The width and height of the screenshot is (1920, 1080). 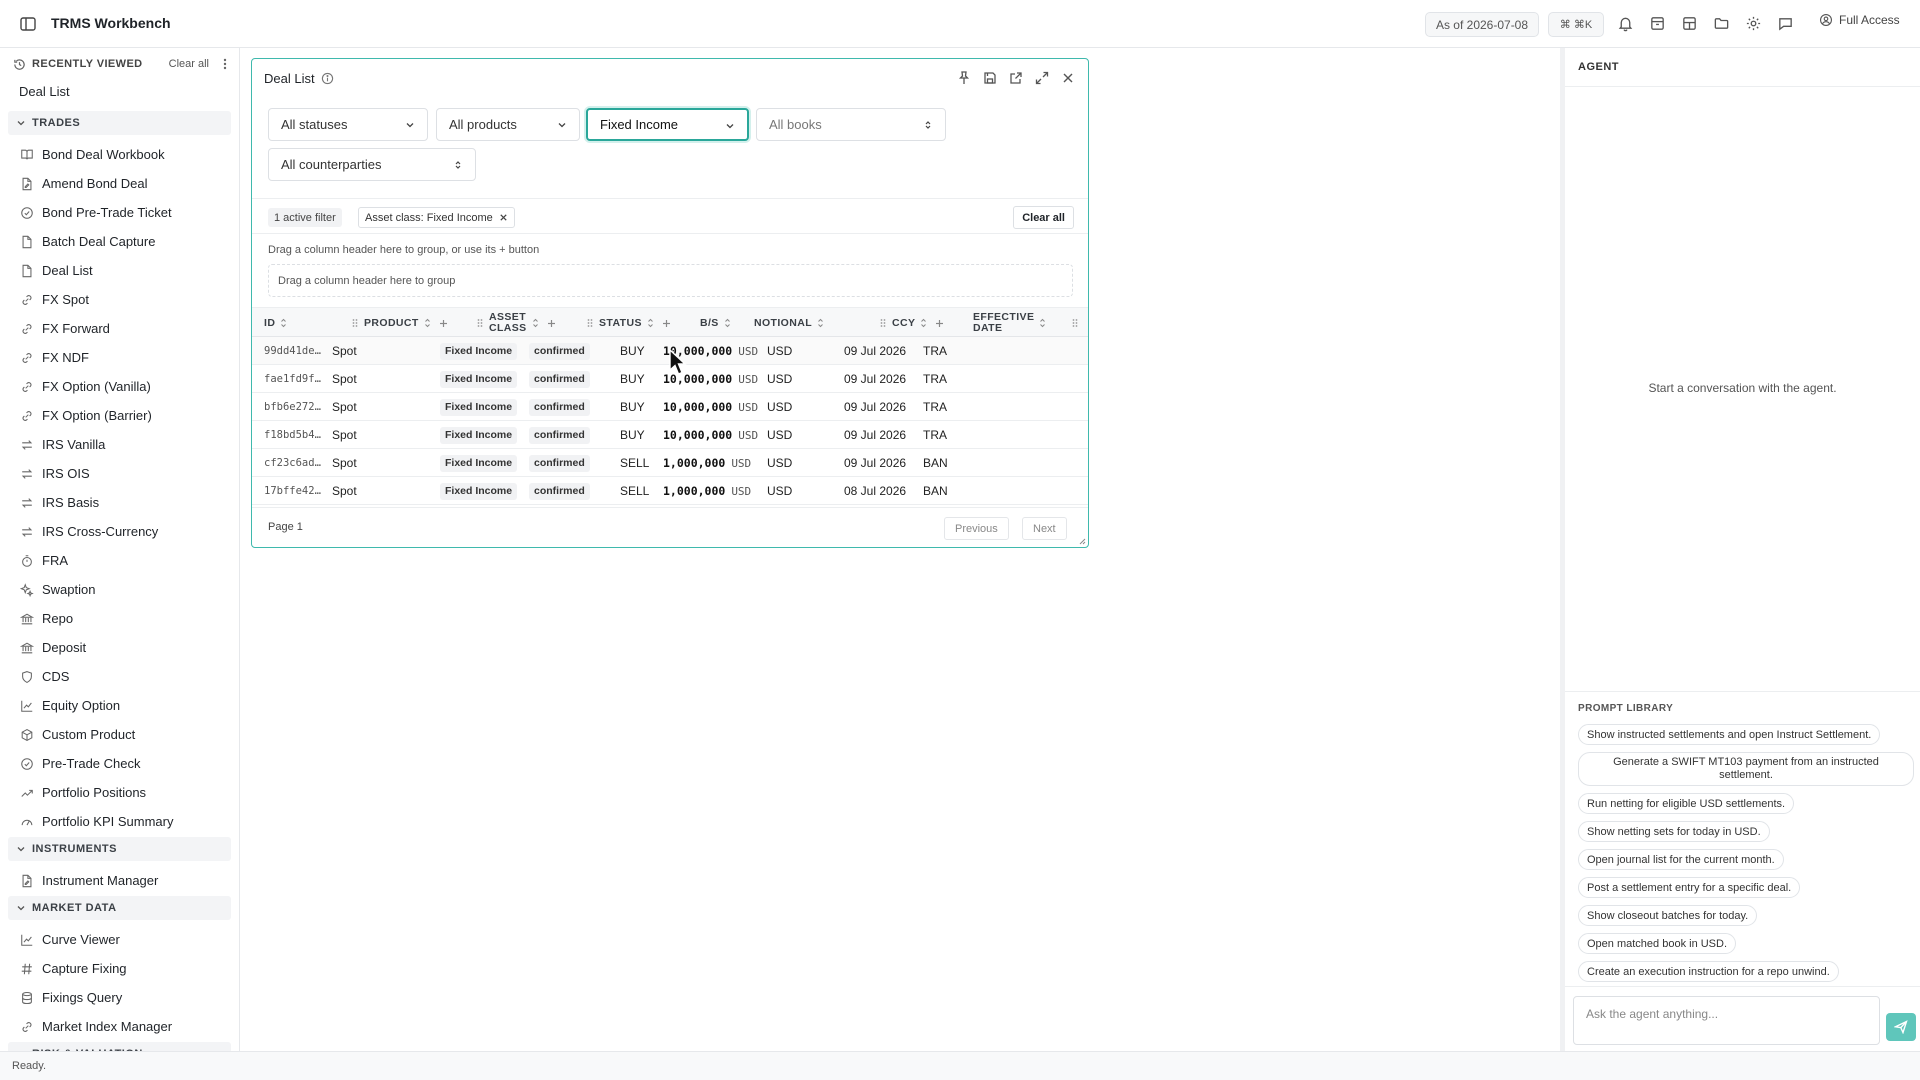 What do you see at coordinates (119, 647) in the screenshot?
I see `sidebar-item-deposit: Deposit` at bounding box center [119, 647].